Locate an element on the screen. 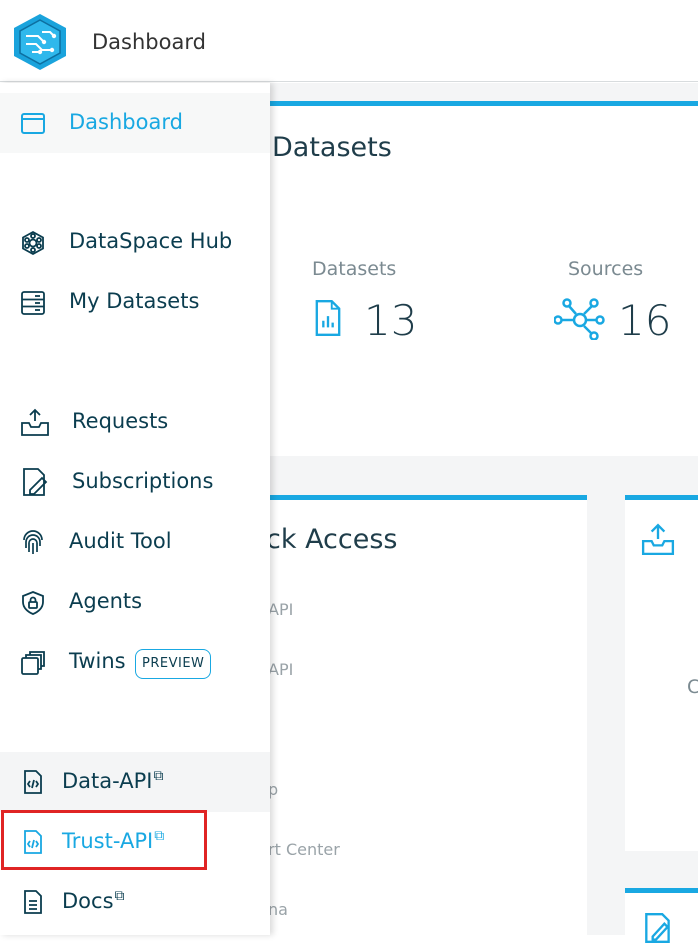 This screenshot has height=948, width=698. sidebar-item-my-datasets: My Datasets is located at coordinates (135, 303).